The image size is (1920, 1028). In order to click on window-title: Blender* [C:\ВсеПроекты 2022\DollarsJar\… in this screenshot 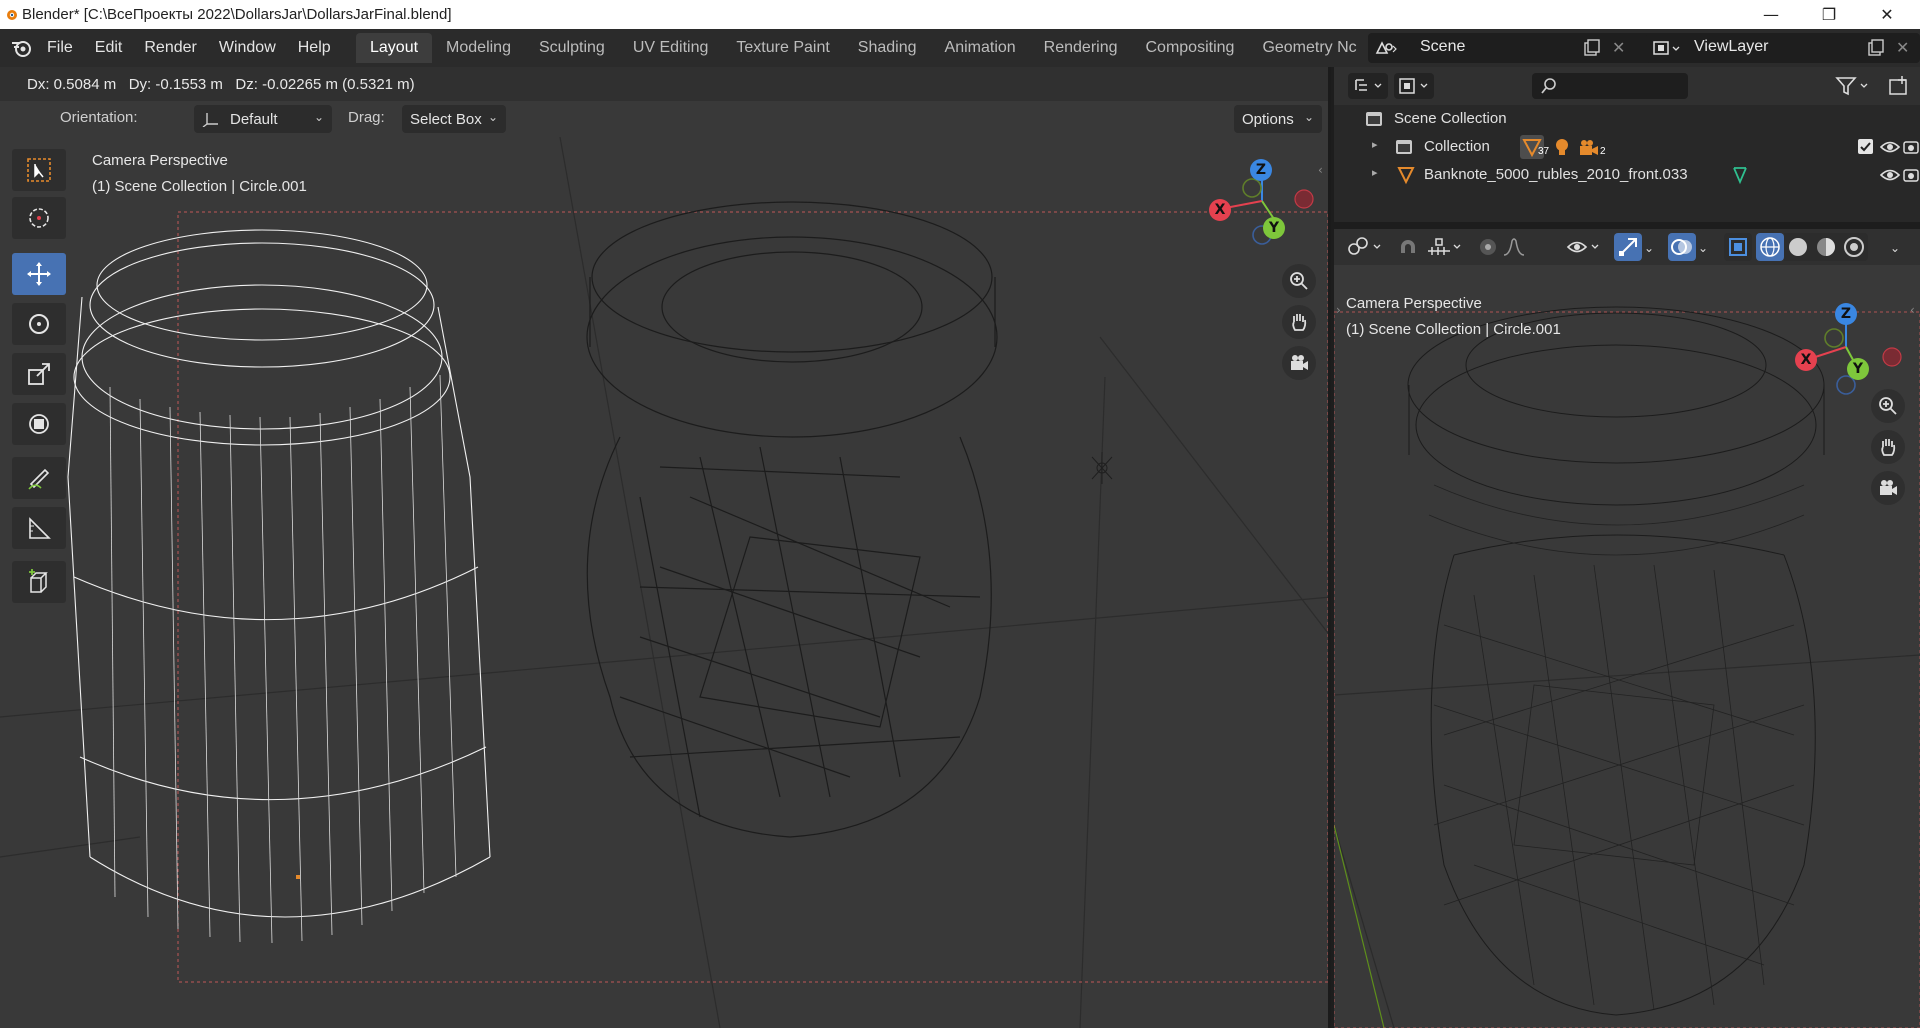, I will do `click(237, 14)`.